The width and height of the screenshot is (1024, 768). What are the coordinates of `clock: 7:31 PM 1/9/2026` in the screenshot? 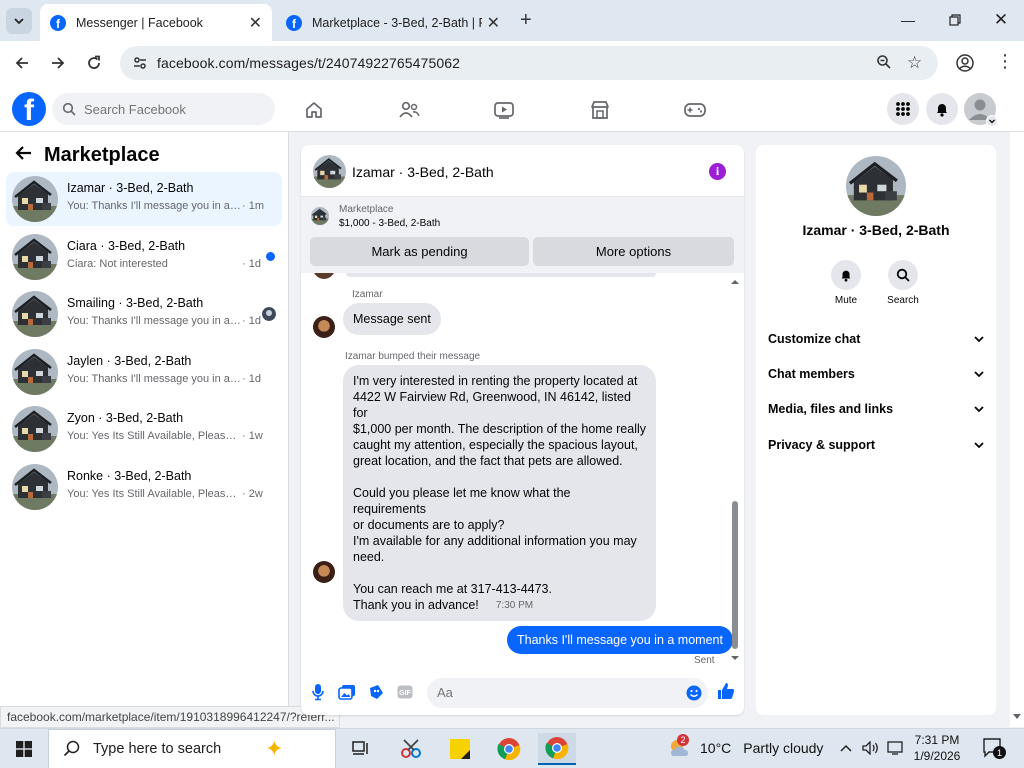 It's located at (937, 748).